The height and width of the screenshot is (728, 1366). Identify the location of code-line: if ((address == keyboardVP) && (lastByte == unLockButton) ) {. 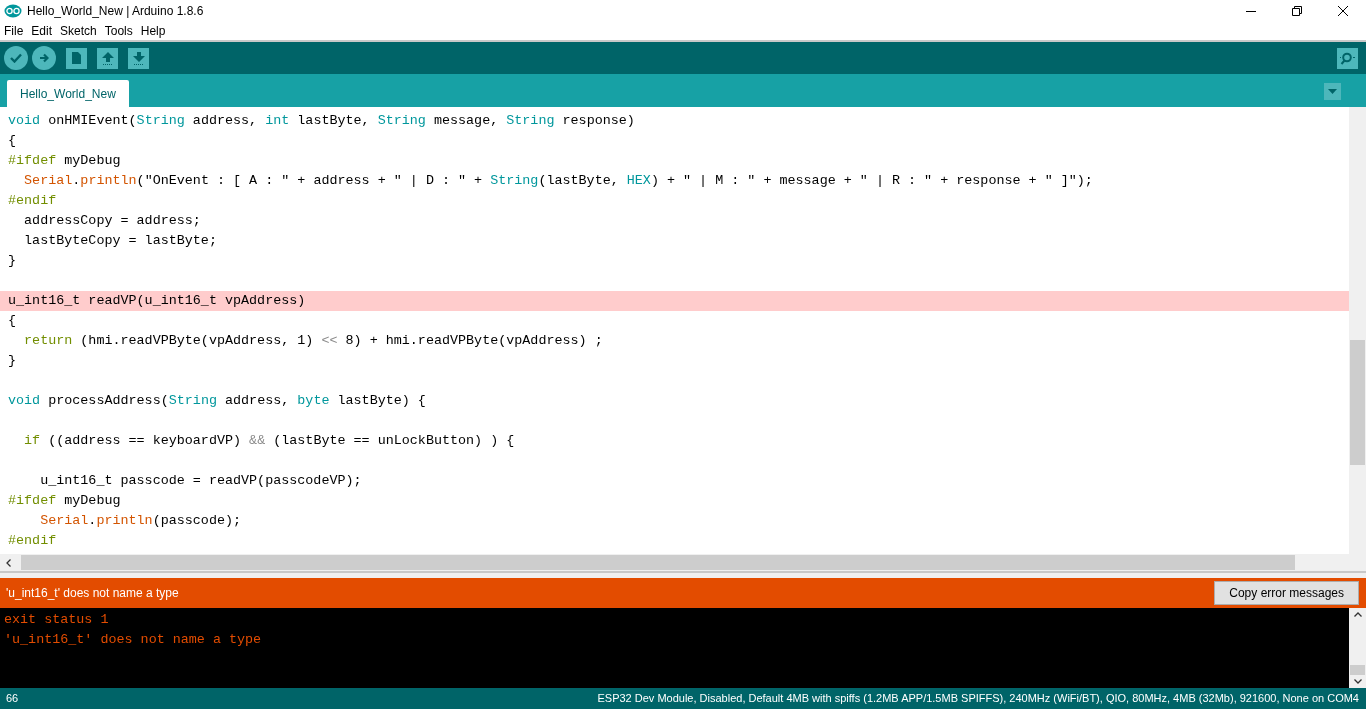
(269, 441).